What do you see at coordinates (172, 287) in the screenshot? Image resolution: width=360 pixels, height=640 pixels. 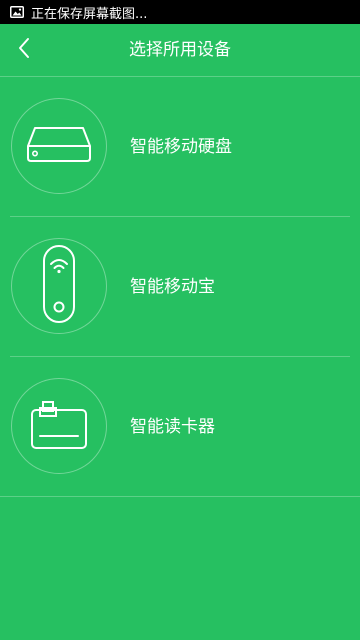 I see `device-label: 智能移动宝` at bounding box center [172, 287].